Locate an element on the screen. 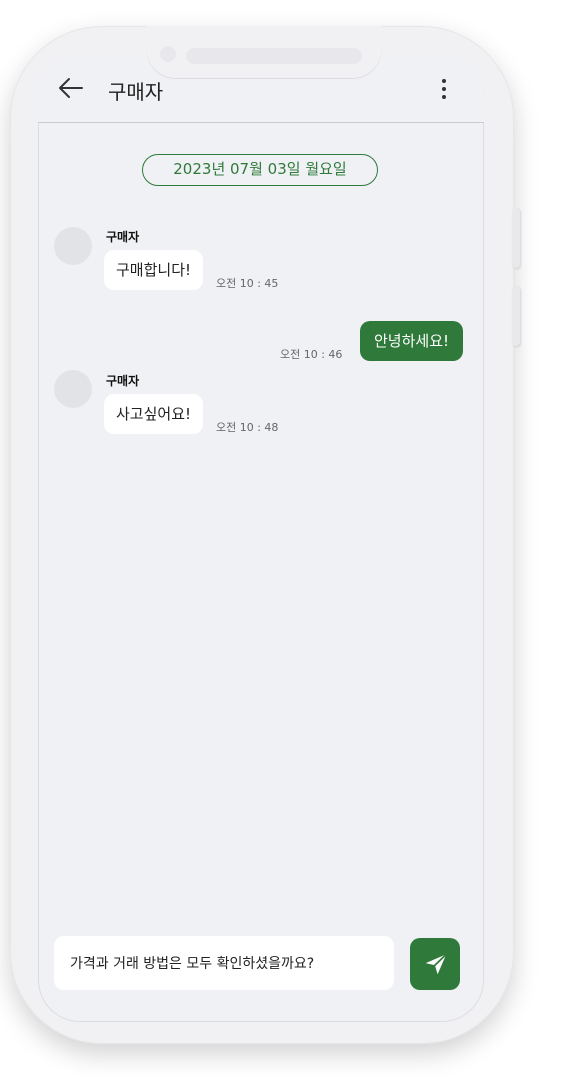 Image resolution: width=570 pixels, height=1078 pixels. date-separator: 2023년 07월 03일 월요일 is located at coordinates (260, 170).